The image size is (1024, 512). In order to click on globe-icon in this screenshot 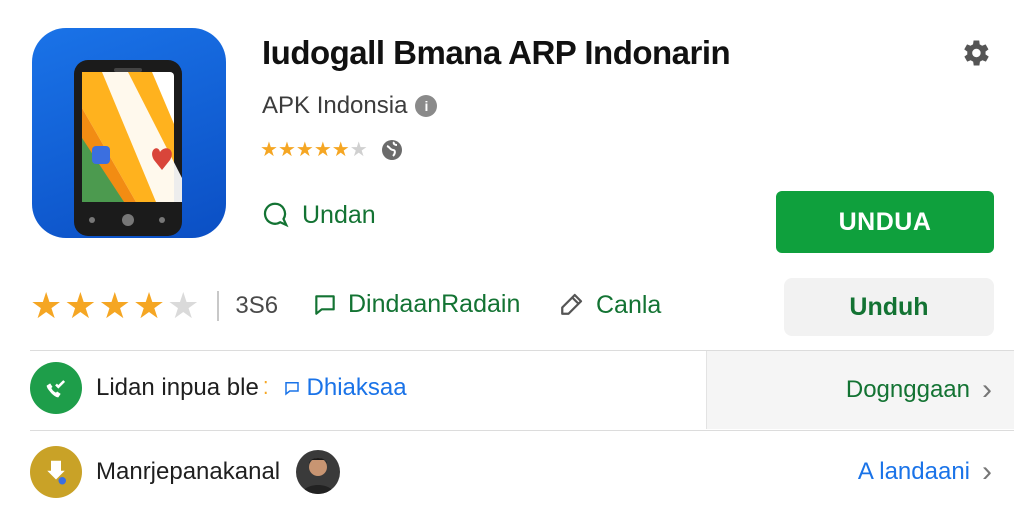, I will do `click(392, 150)`.